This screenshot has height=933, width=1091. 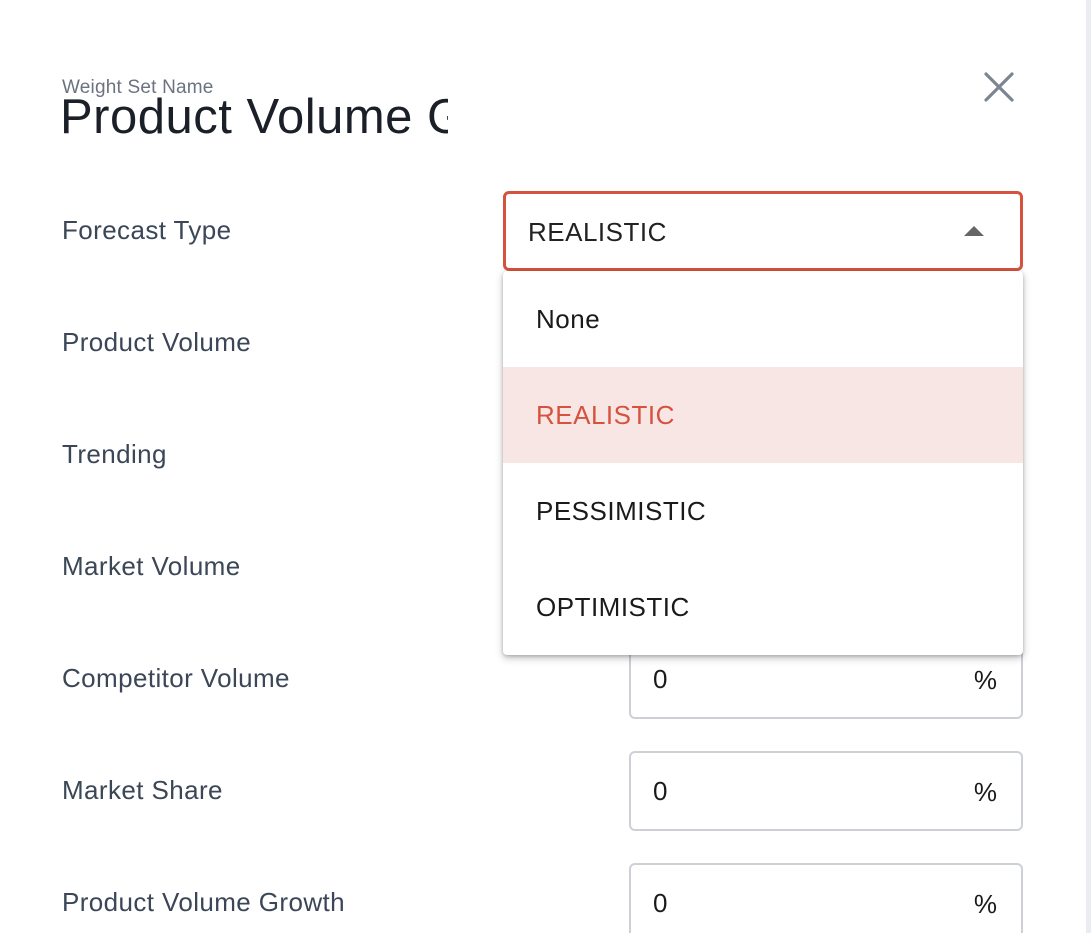 I want to click on market-share-field: %, so click(x=826, y=791).